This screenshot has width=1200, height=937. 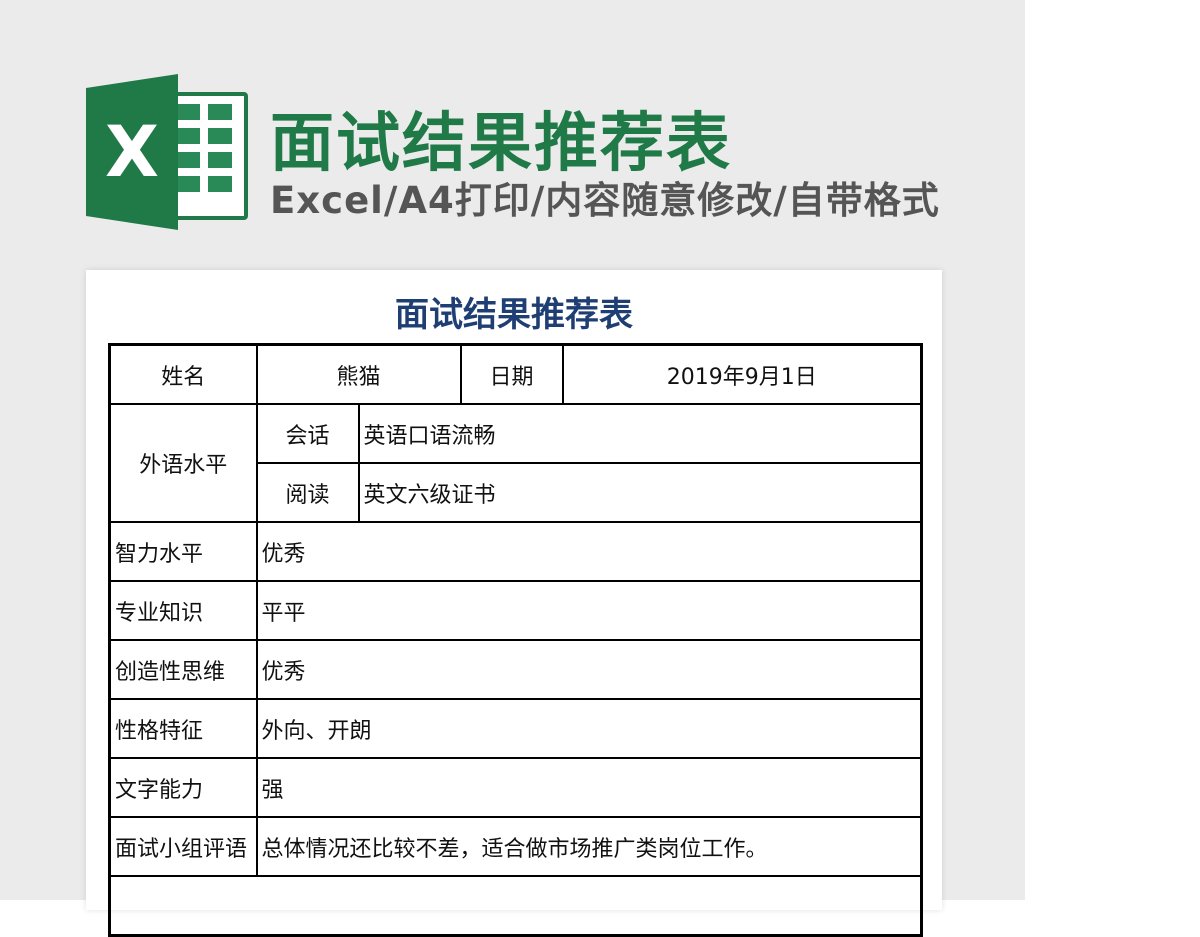 I want to click on name-label: 姓名, so click(x=183, y=374).